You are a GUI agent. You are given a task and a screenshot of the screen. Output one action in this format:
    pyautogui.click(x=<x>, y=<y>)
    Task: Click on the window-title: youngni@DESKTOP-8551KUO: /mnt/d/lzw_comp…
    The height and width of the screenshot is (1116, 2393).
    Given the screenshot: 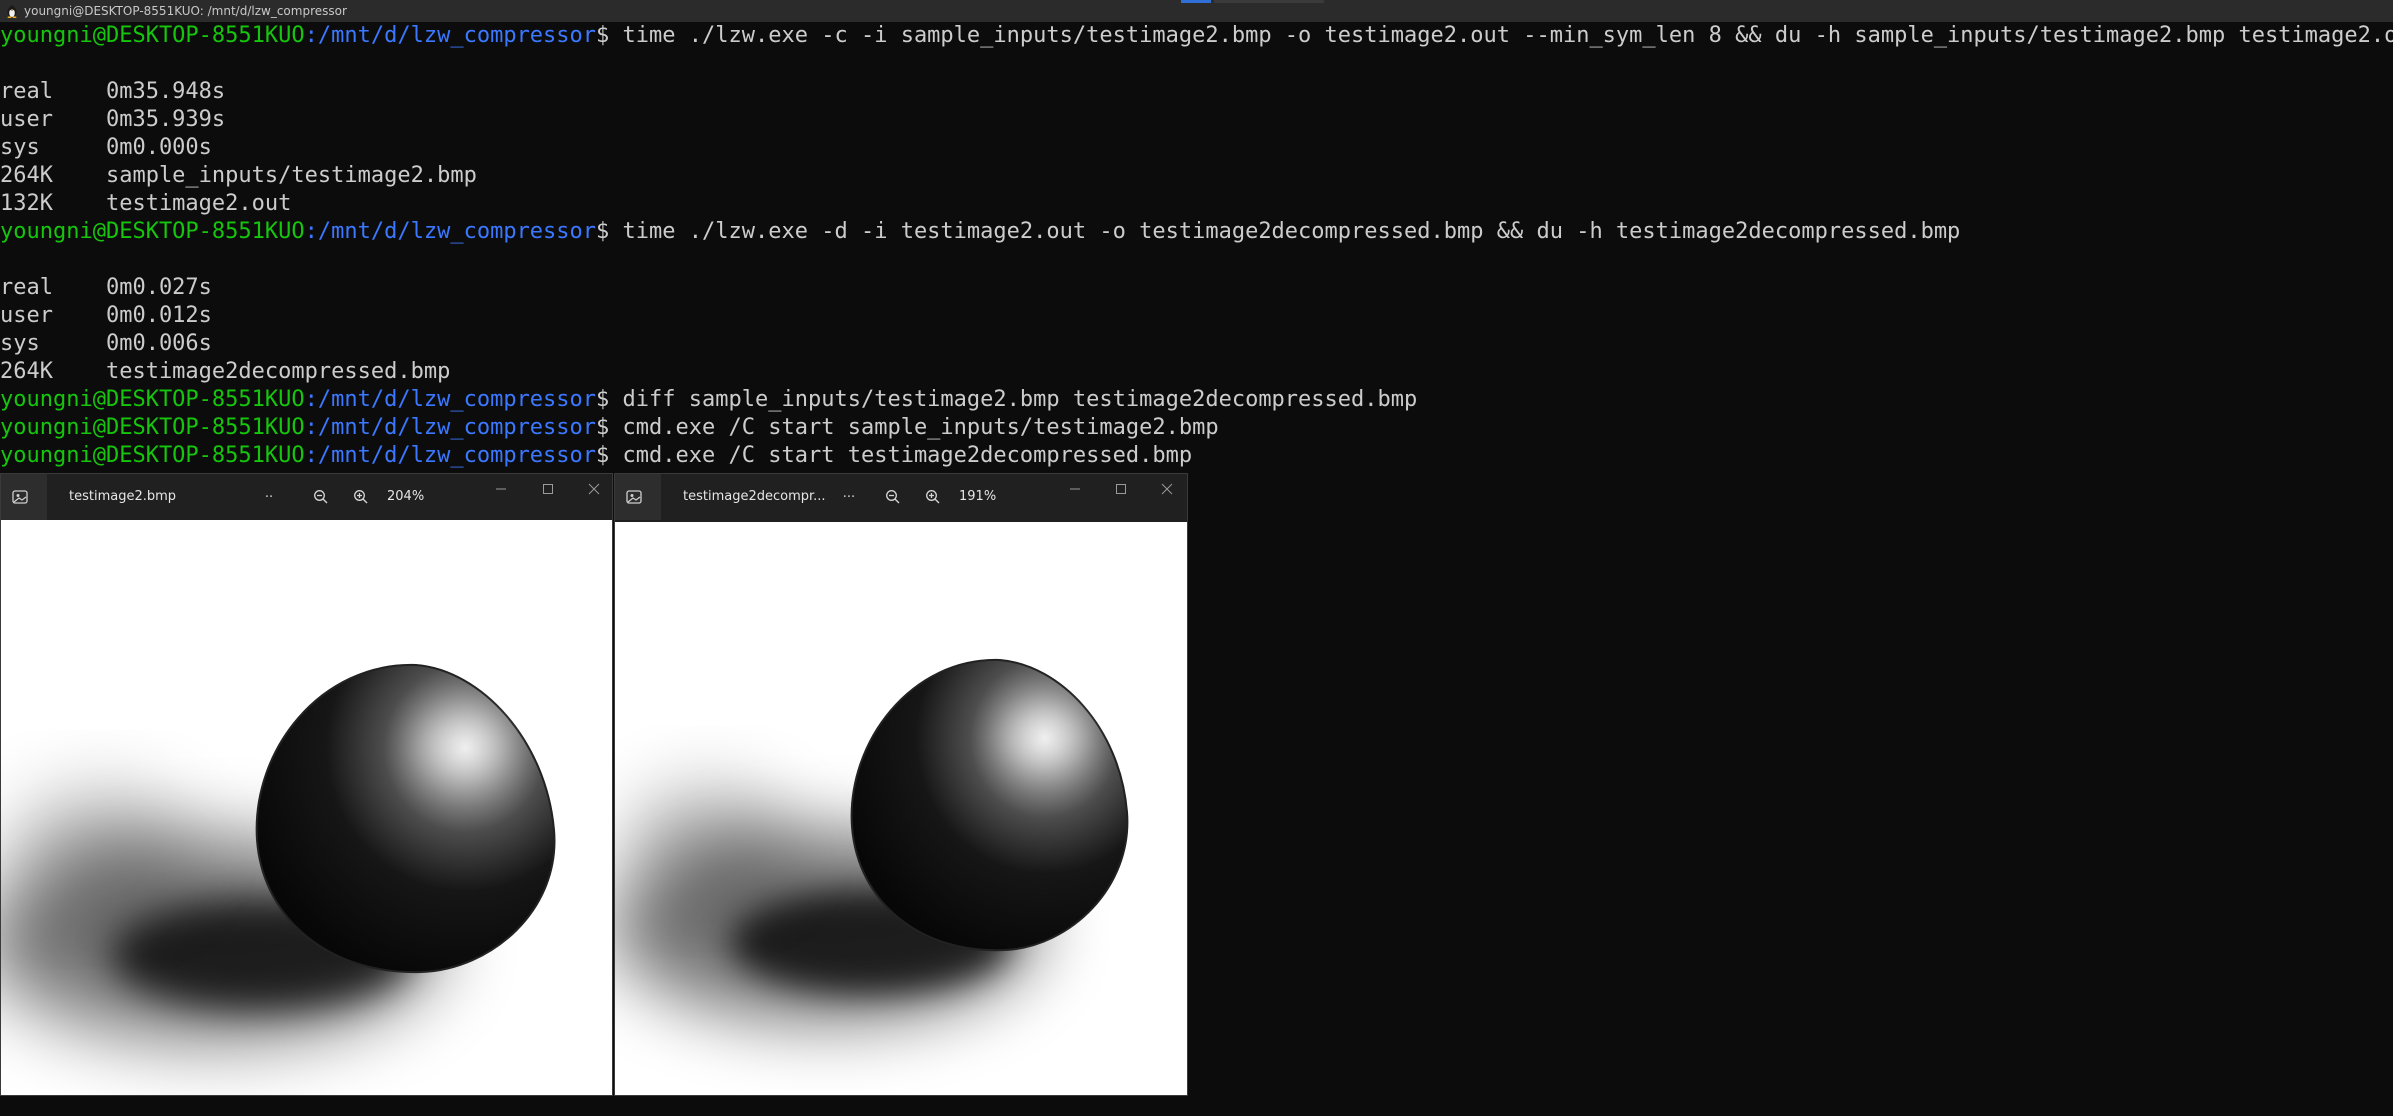 What is the action you would take?
    pyautogui.click(x=185, y=11)
    